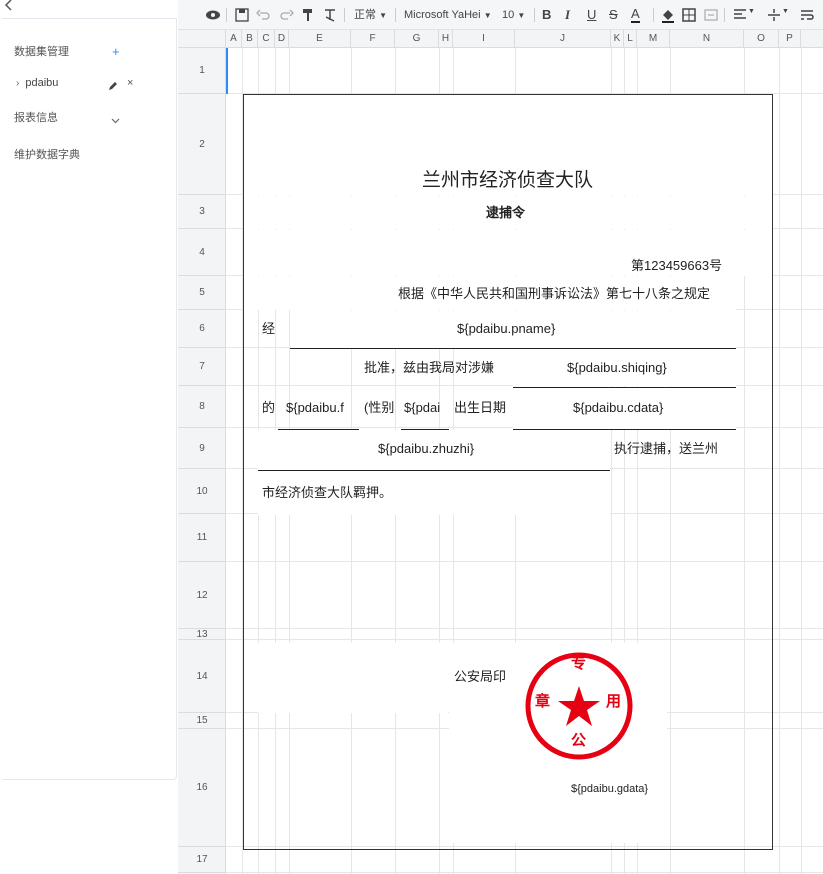 This screenshot has height=874, width=823. Describe the element at coordinates (707, 39) in the screenshot. I see `column-header-n: N` at that location.